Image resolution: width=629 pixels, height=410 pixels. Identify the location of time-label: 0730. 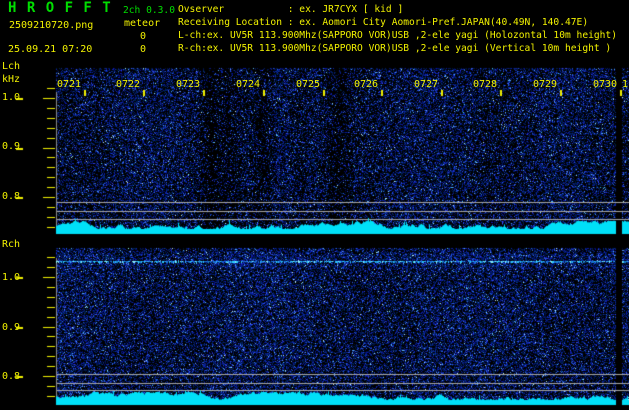
(605, 84).